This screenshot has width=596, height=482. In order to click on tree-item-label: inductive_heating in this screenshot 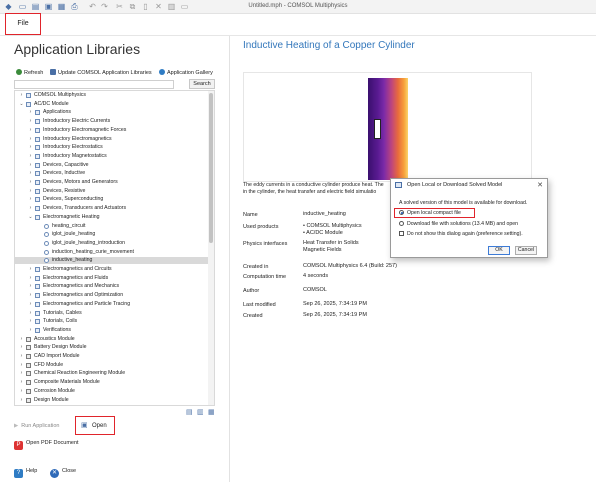, I will do `click(72, 260)`.